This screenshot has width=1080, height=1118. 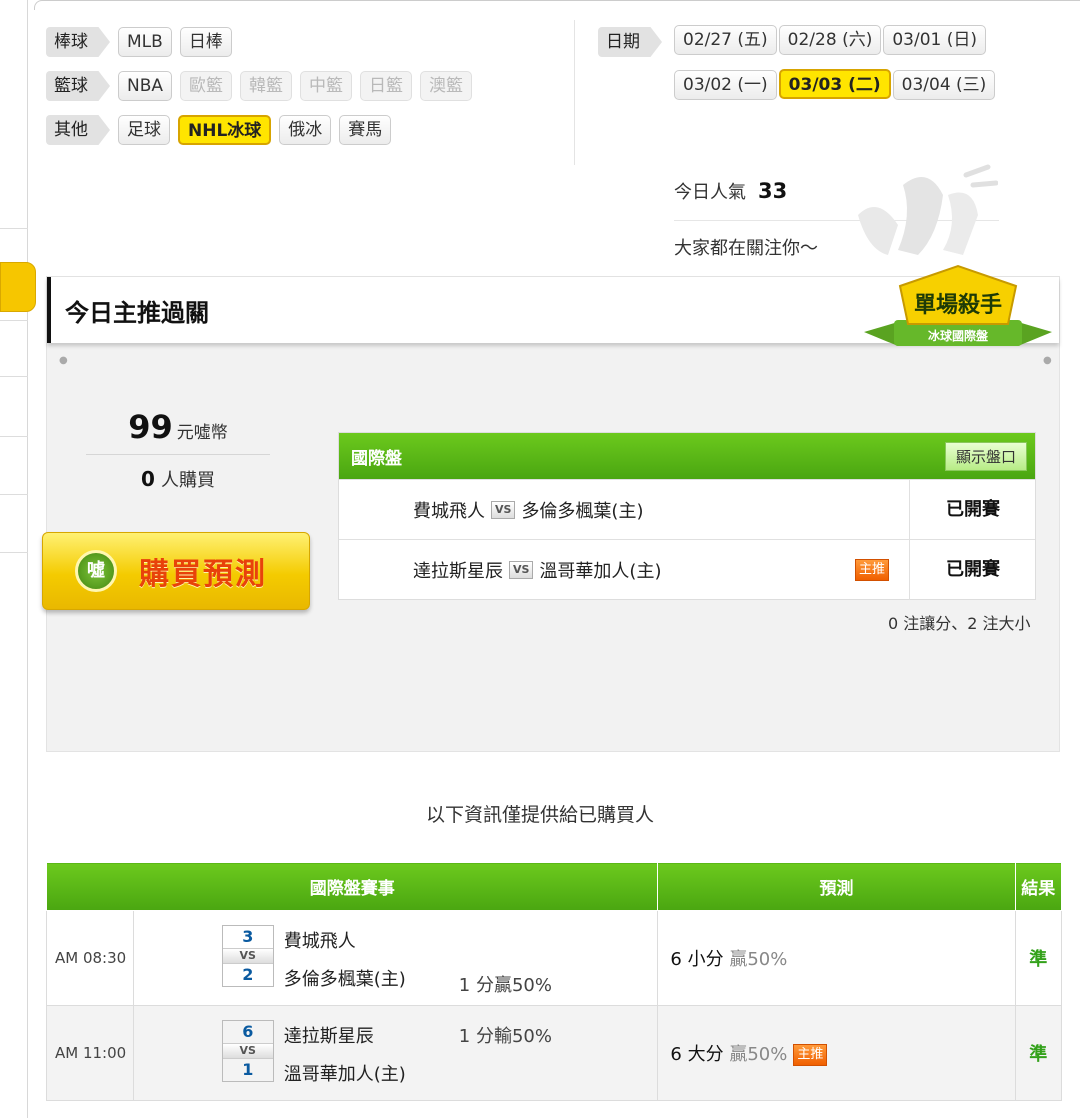 I want to click on league-chip: 日籃, so click(x=386, y=86).